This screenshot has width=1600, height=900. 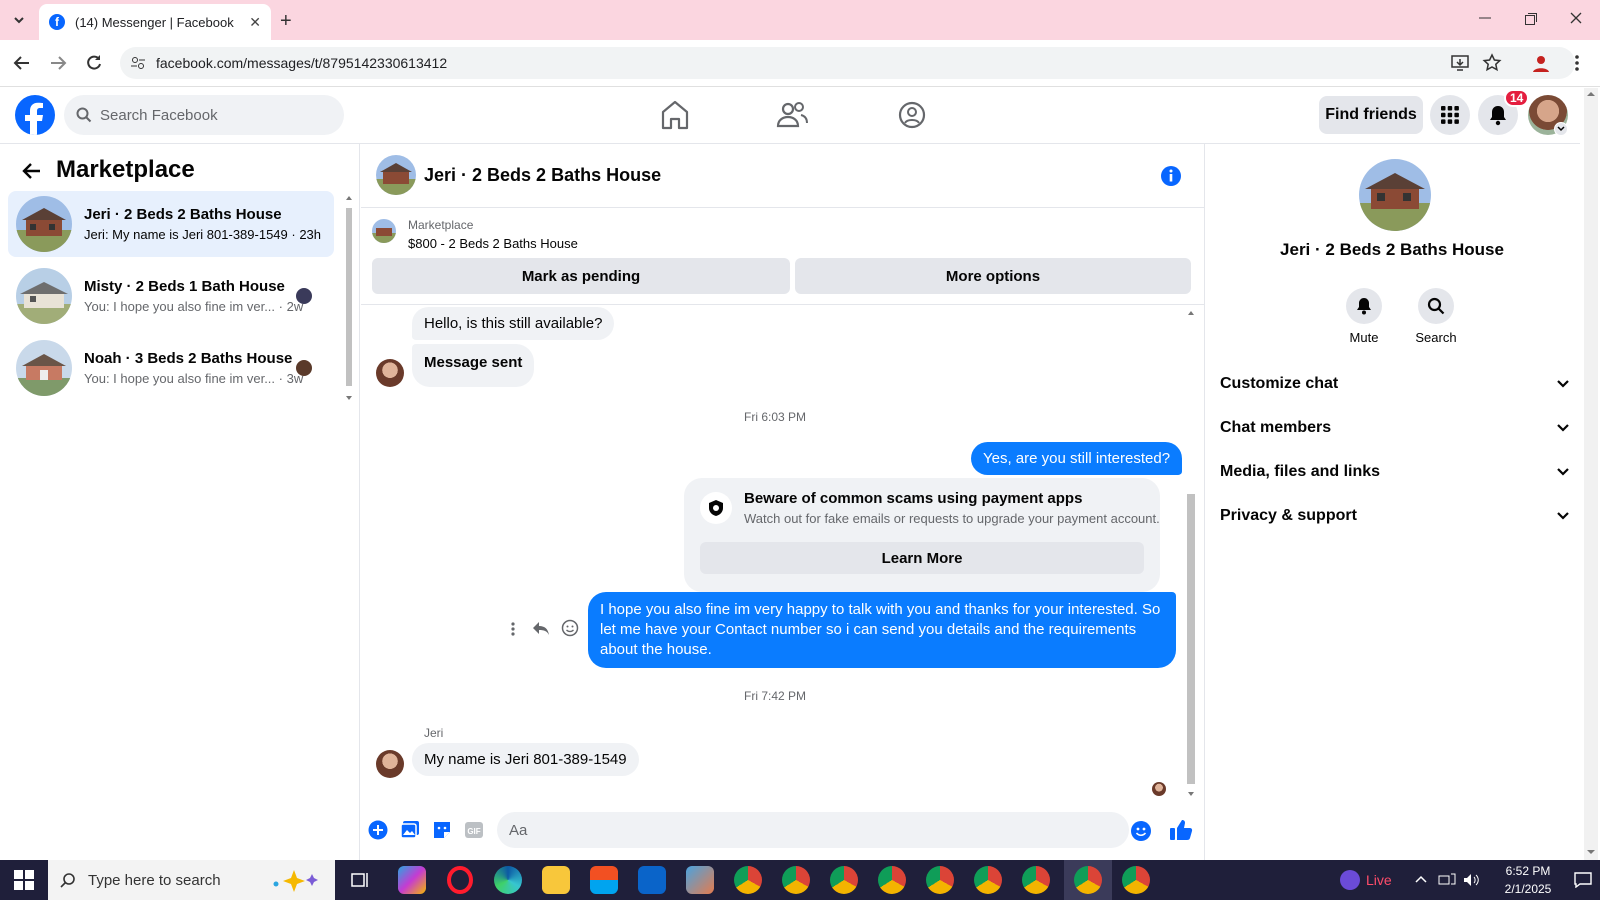 What do you see at coordinates (1379, 880) in the screenshot?
I see `live-label: Live` at bounding box center [1379, 880].